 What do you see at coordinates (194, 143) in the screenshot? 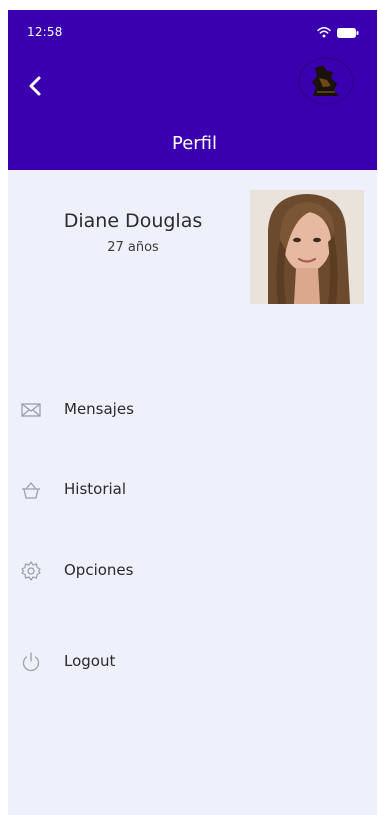
I see `page-title: Perfil` at bounding box center [194, 143].